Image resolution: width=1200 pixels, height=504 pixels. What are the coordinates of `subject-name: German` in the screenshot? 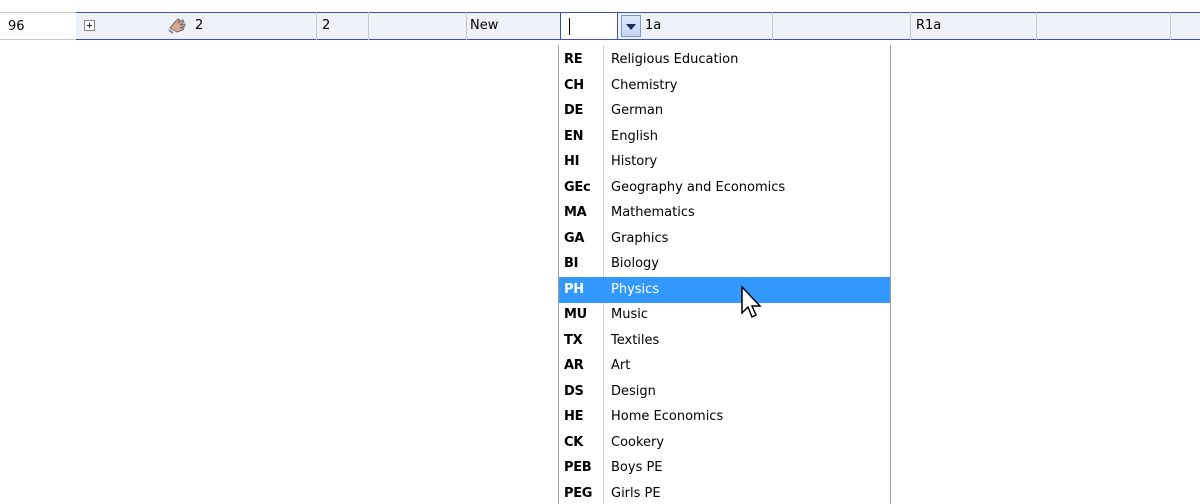 It's located at (637, 110).